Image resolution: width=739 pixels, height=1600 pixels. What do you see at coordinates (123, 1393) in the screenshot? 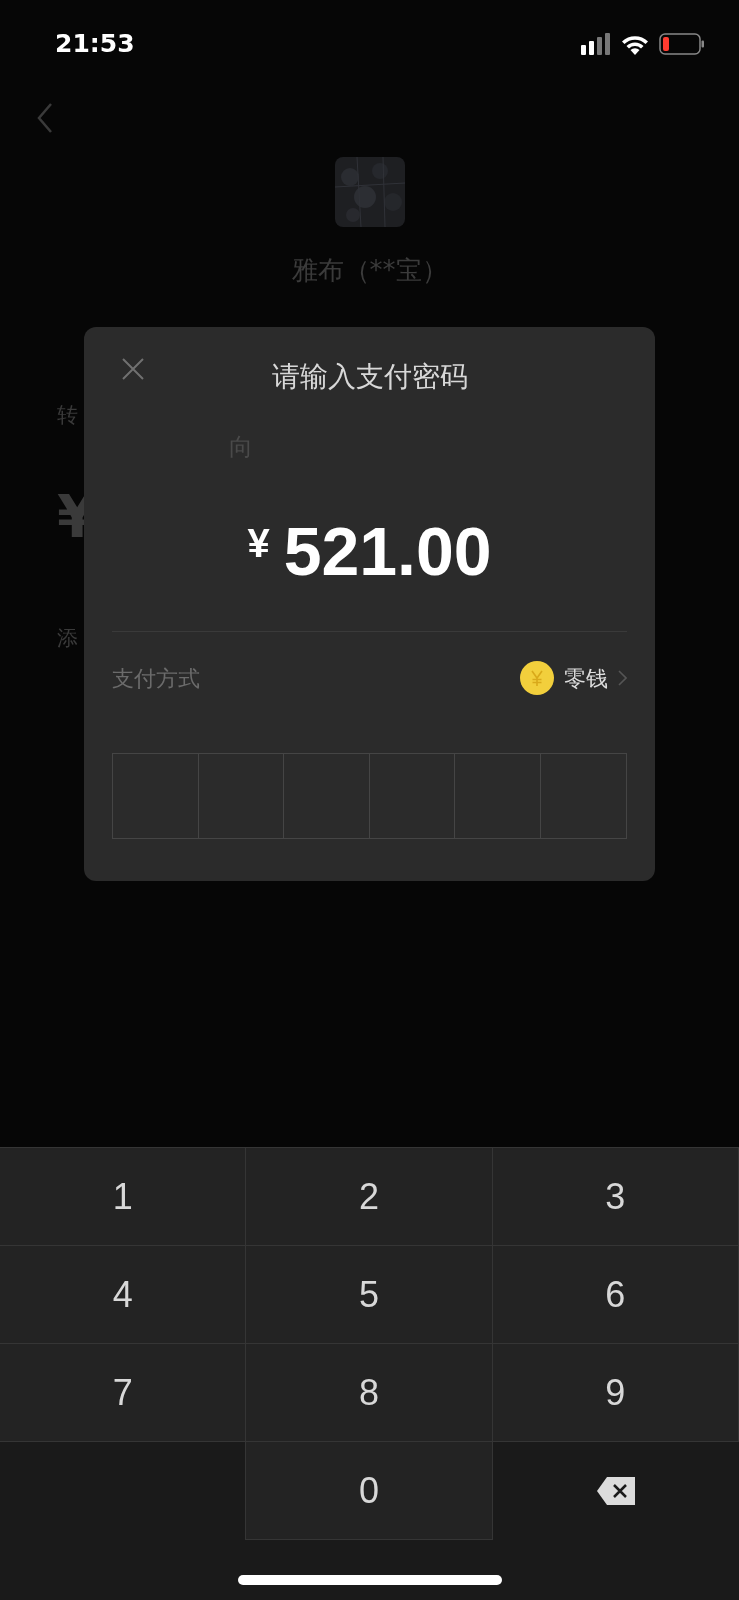
I see `keypad-key: 7` at bounding box center [123, 1393].